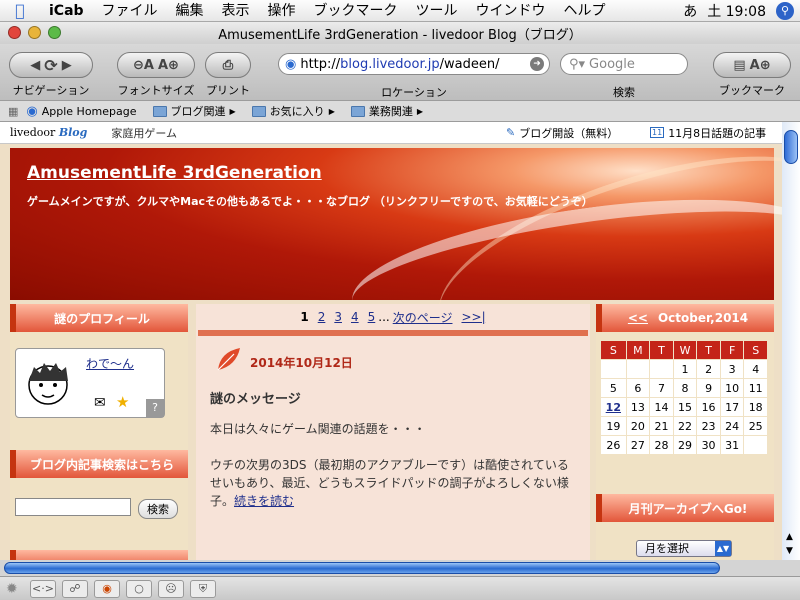  I want to click on zoom-window-button, so click(54, 32).